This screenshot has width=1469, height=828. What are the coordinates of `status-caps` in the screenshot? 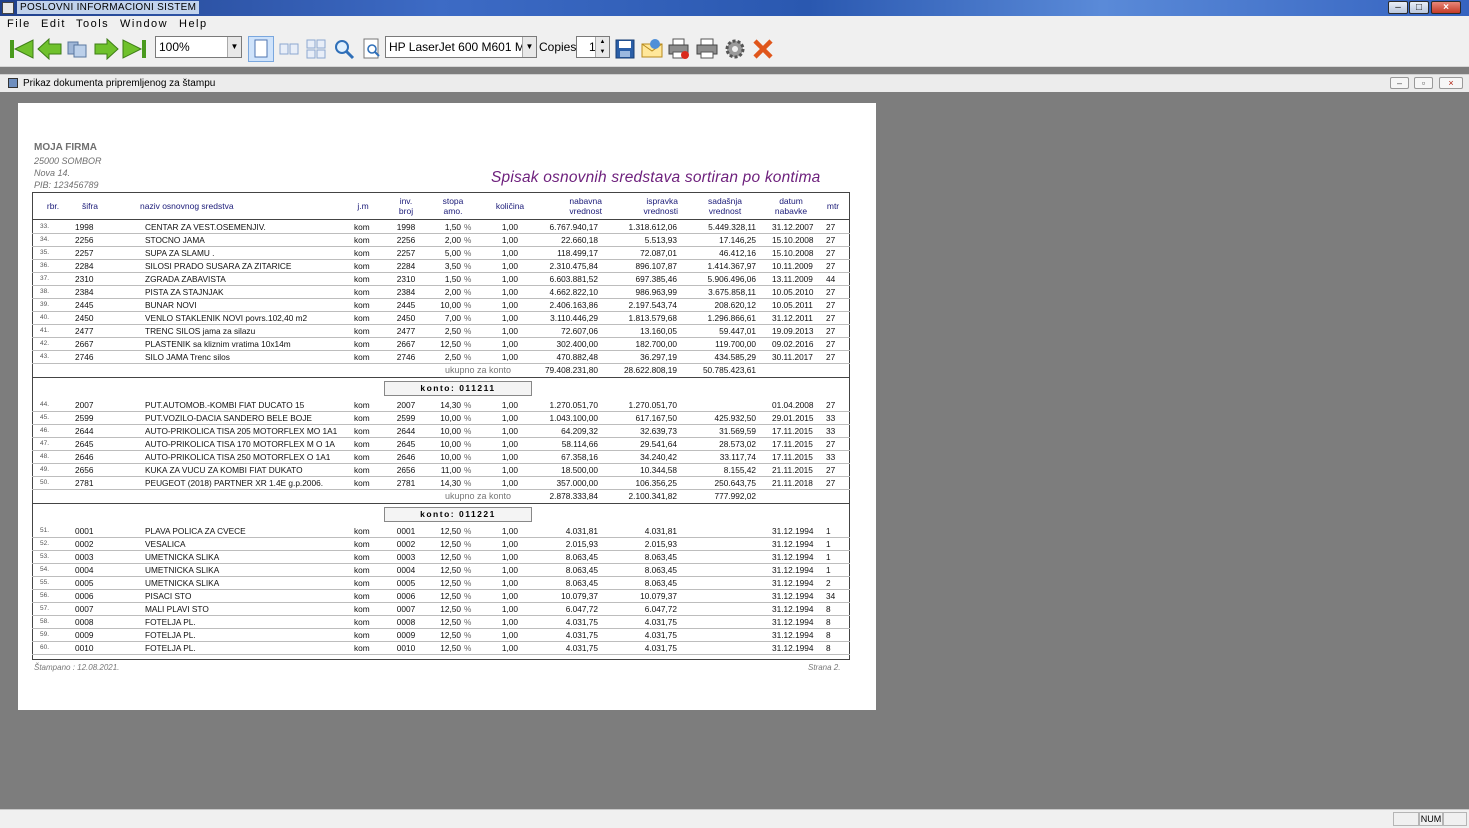 It's located at (1406, 819).